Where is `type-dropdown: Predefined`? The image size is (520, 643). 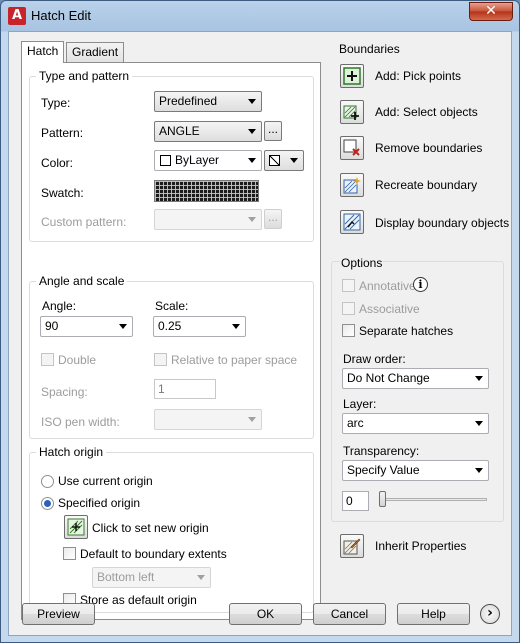
type-dropdown: Predefined is located at coordinates (208, 101).